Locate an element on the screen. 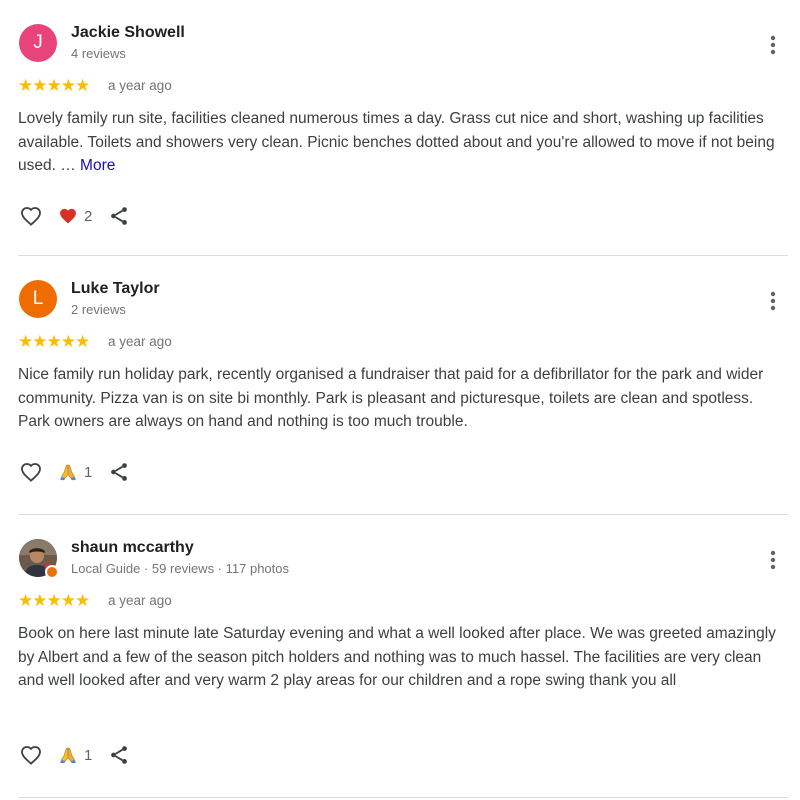  reviewer-name: Luke Taylor is located at coordinates (115, 289).